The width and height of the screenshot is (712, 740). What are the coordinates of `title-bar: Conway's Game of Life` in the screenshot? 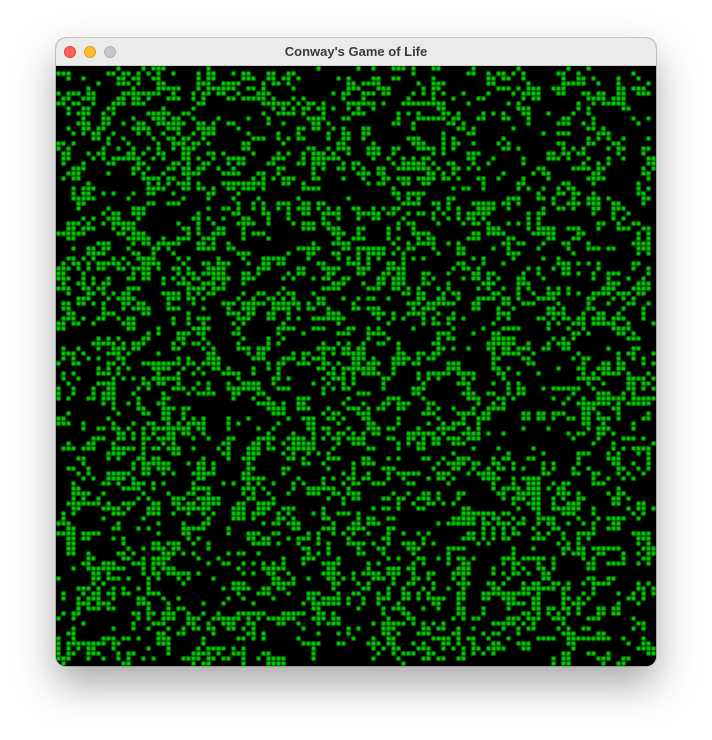 It's located at (356, 52).